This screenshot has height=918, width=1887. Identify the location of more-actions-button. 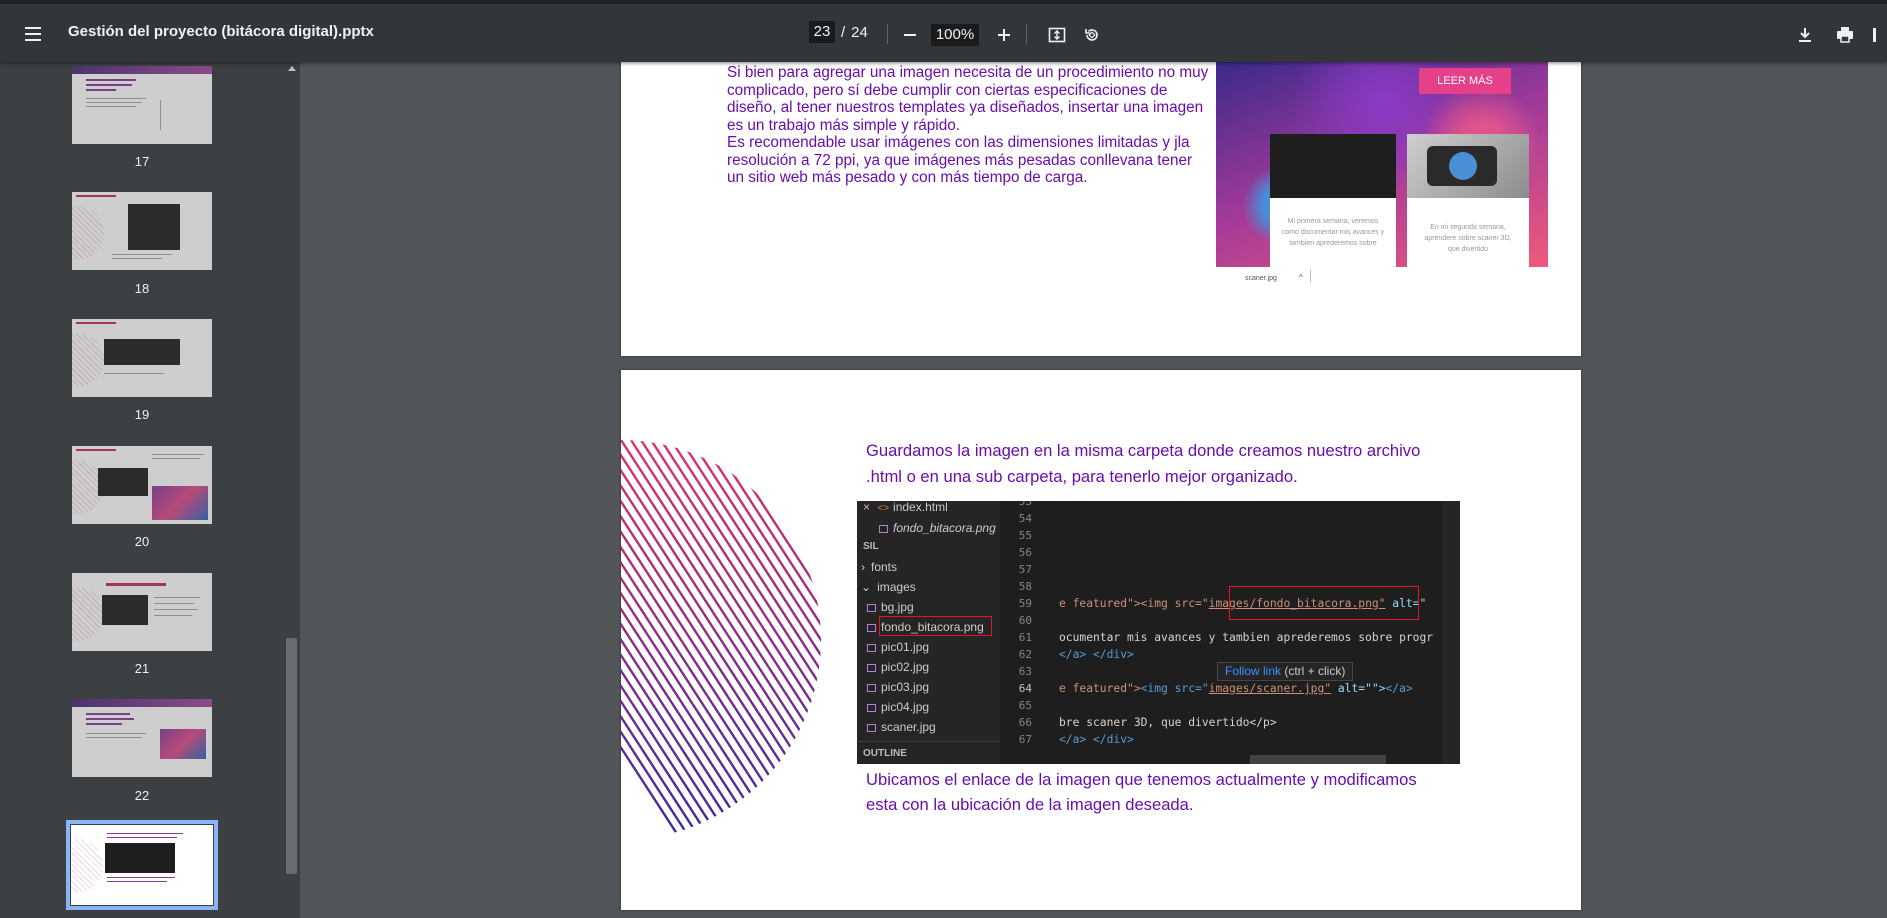
(1876, 35).